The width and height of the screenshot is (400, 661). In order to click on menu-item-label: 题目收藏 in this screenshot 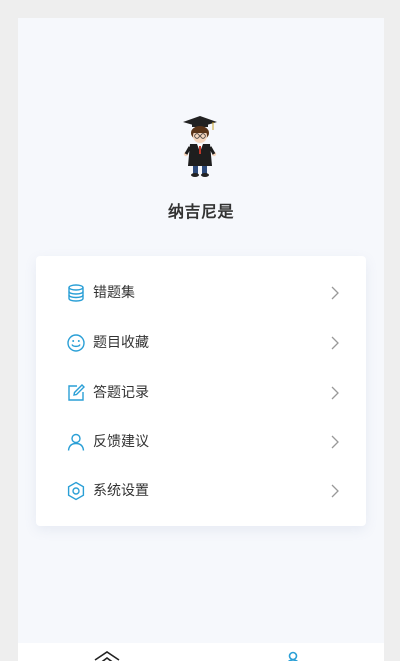, I will do `click(121, 343)`.